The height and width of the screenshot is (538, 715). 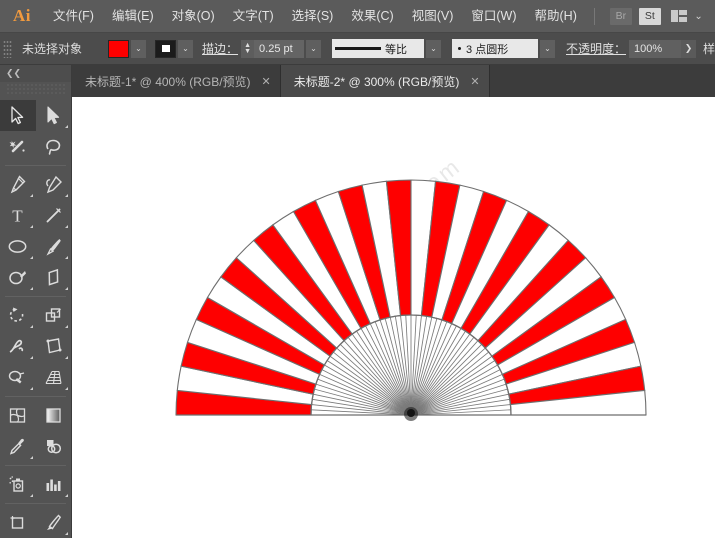 What do you see at coordinates (314, 48) in the screenshot?
I see `stroke-weight-chevron-down-icon: ⌄` at bounding box center [314, 48].